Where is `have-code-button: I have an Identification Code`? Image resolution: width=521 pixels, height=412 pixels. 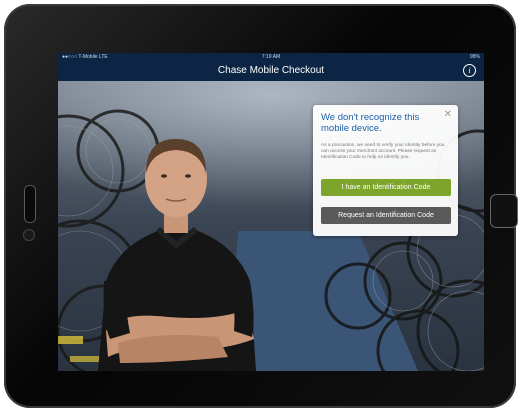 have-code-button: I have an Identification Code is located at coordinates (386, 187).